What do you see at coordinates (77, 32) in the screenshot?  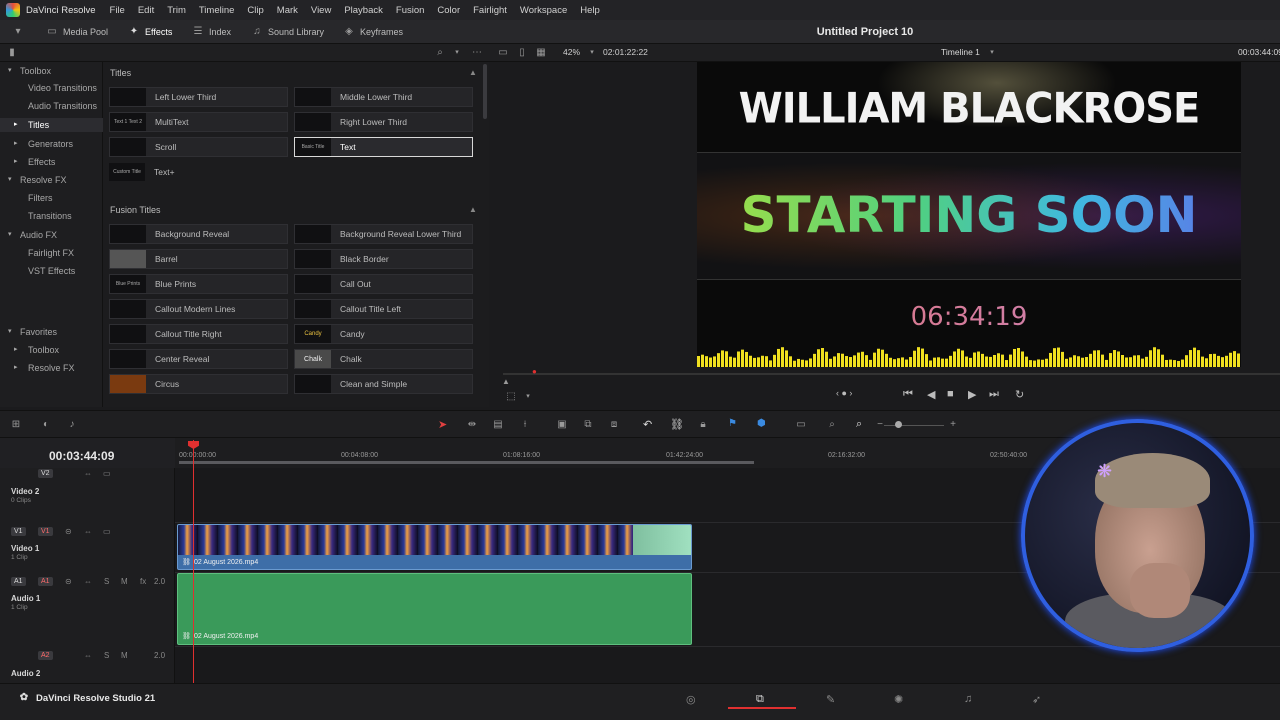 I see `media-pool-button: ▭ Media Pool` at bounding box center [77, 32].